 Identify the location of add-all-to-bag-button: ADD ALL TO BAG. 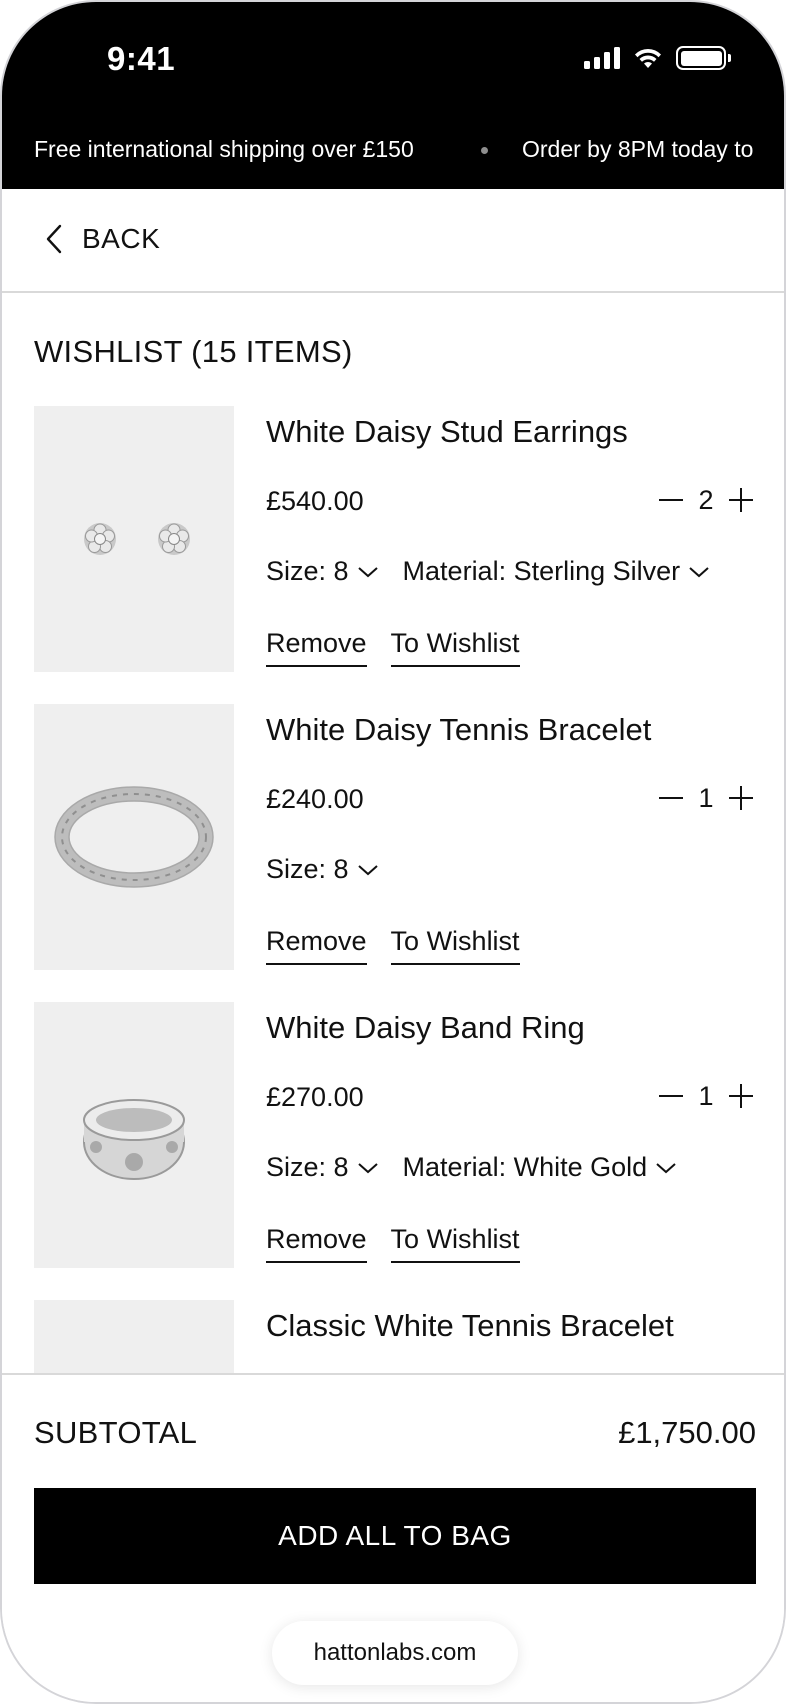
(395, 1536).